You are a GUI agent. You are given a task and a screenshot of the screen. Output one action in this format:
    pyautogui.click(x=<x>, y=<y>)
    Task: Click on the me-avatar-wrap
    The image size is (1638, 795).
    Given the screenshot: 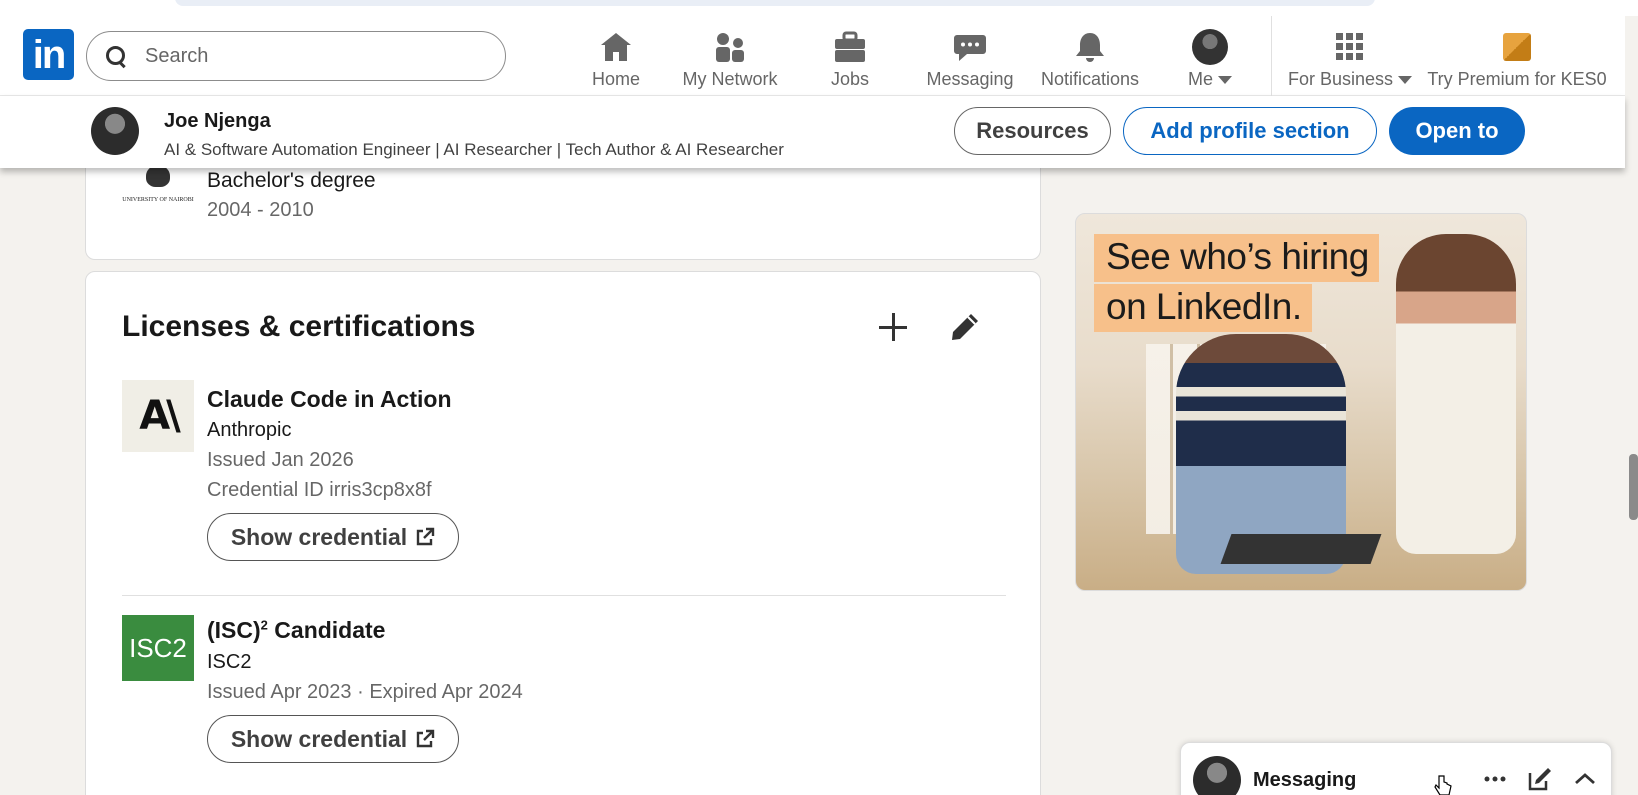 What is the action you would take?
    pyautogui.click(x=1210, y=47)
    